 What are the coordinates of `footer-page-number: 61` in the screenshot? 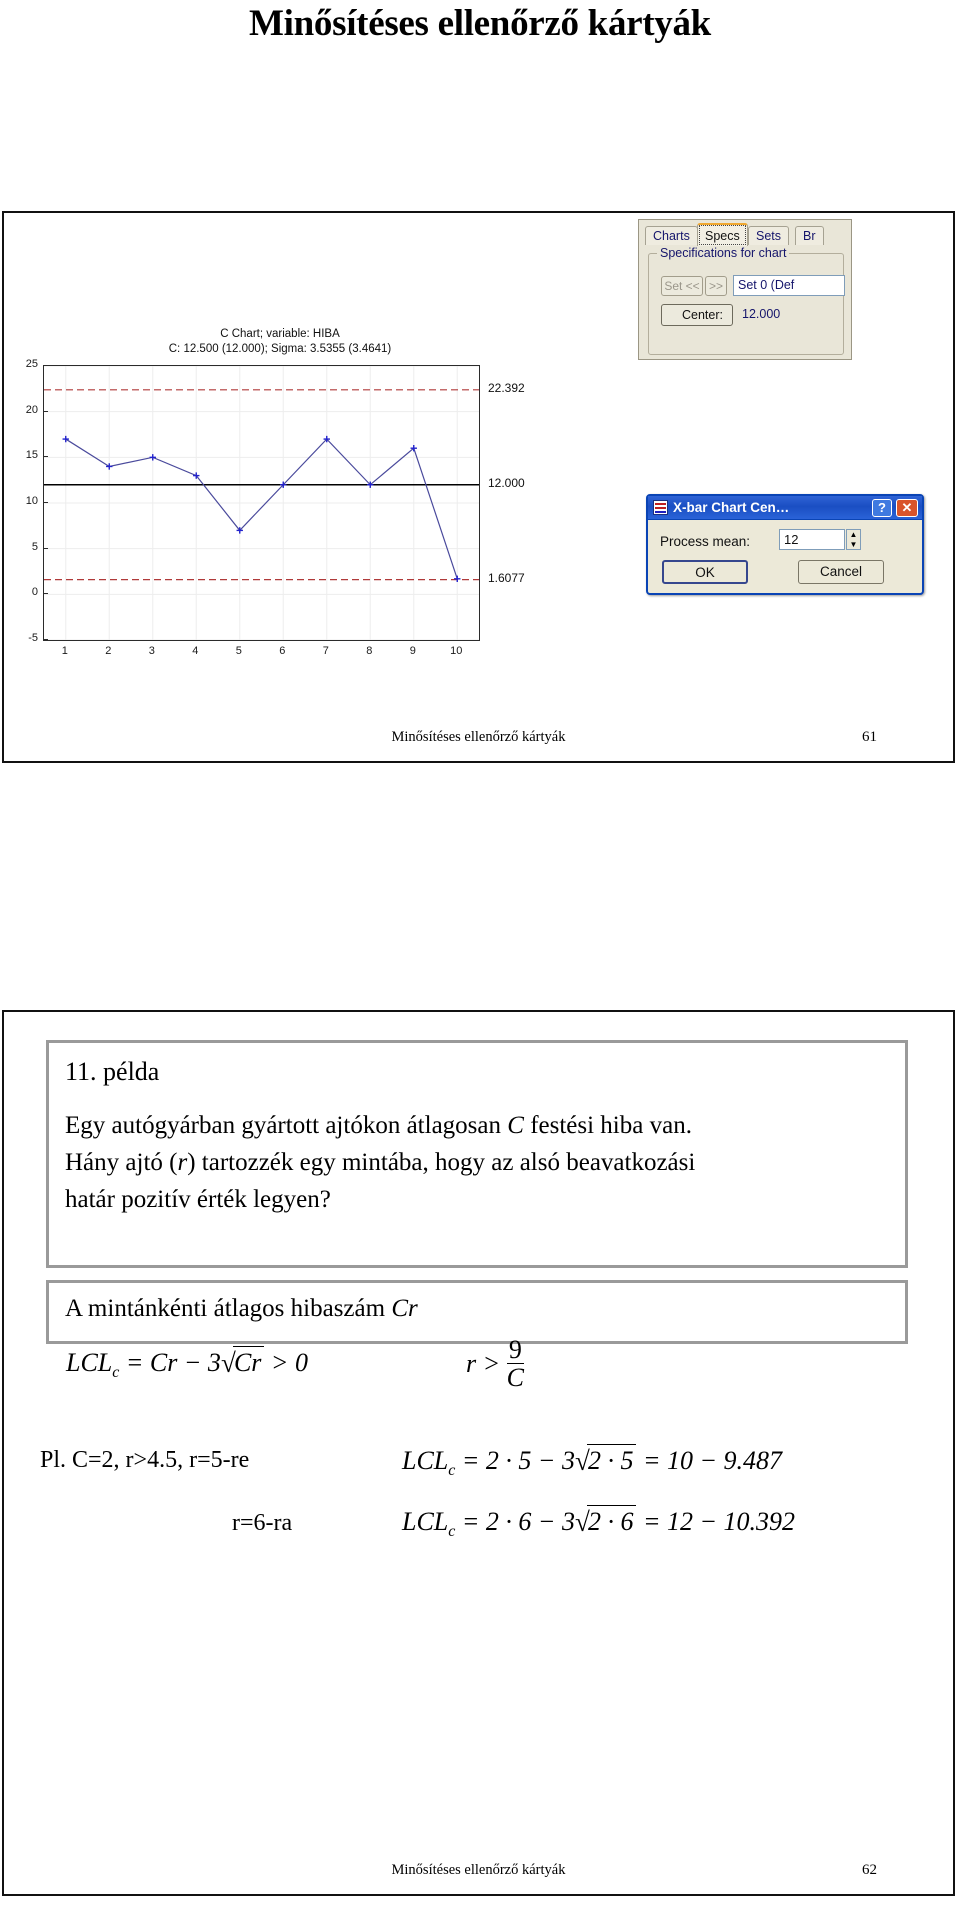 It's located at (869, 737).